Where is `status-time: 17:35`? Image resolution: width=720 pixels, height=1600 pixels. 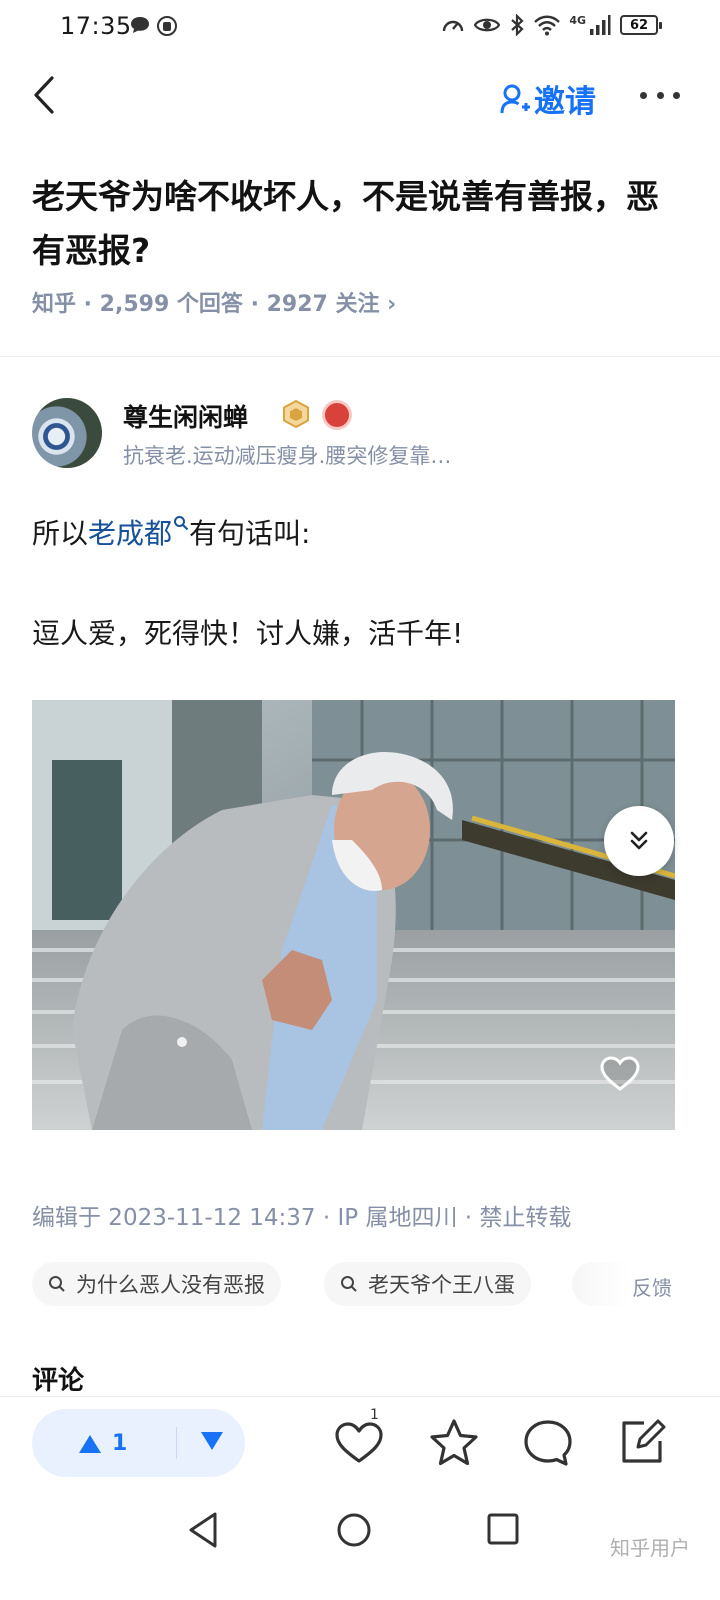
status-time: 17:35 is located at coordinates (96, 26).